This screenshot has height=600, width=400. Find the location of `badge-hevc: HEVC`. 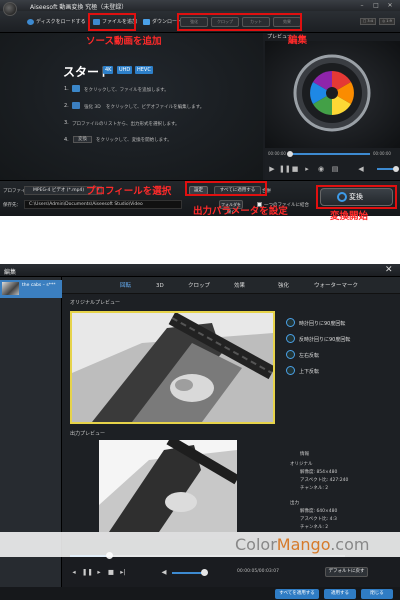

badge-hevc: HEVC is located at coordinates (144, 70).